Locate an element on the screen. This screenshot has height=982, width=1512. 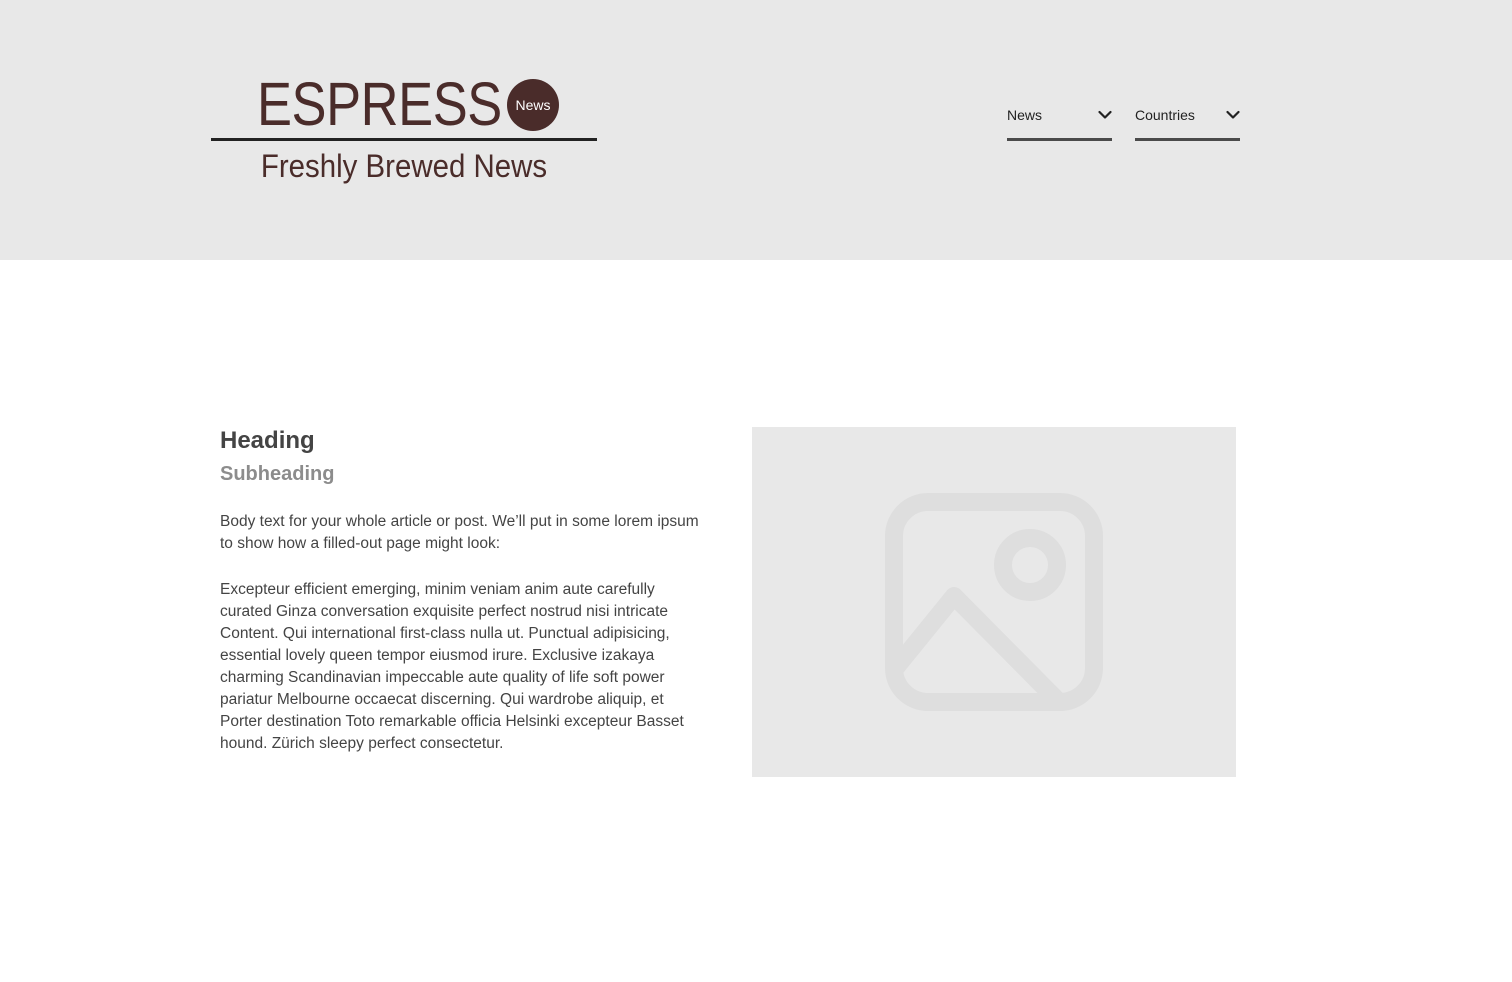
countries-dropdown: Countries is located at coordinates (1187, 120).